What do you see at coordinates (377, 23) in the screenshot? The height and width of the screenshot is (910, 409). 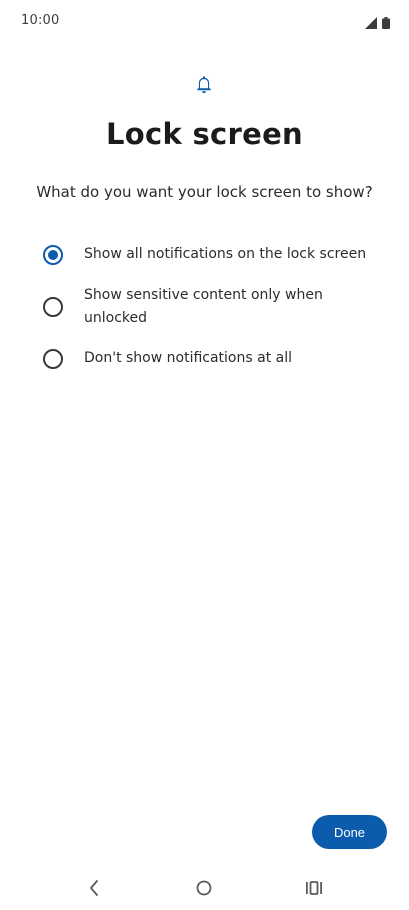 I see `status-icons` at bounding box center [377, 23].